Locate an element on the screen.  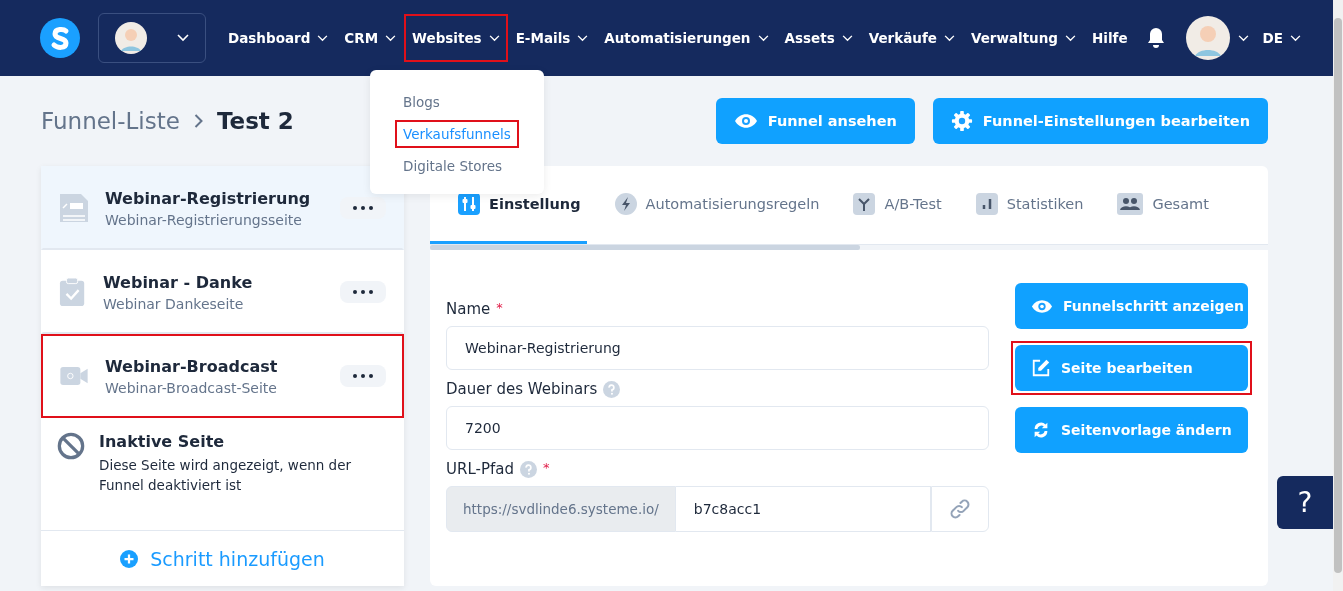
notification-bell-icon is located at coordinates (1155, 38).